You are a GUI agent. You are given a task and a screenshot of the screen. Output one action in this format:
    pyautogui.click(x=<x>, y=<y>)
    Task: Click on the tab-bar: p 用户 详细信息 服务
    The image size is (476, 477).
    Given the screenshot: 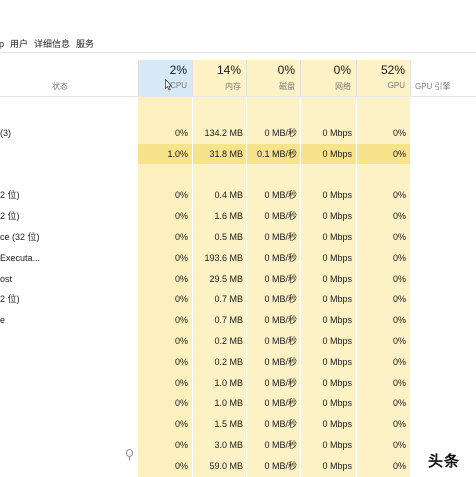 What is the action you would take?
    pyautogui.click(x=238, y=43)
    